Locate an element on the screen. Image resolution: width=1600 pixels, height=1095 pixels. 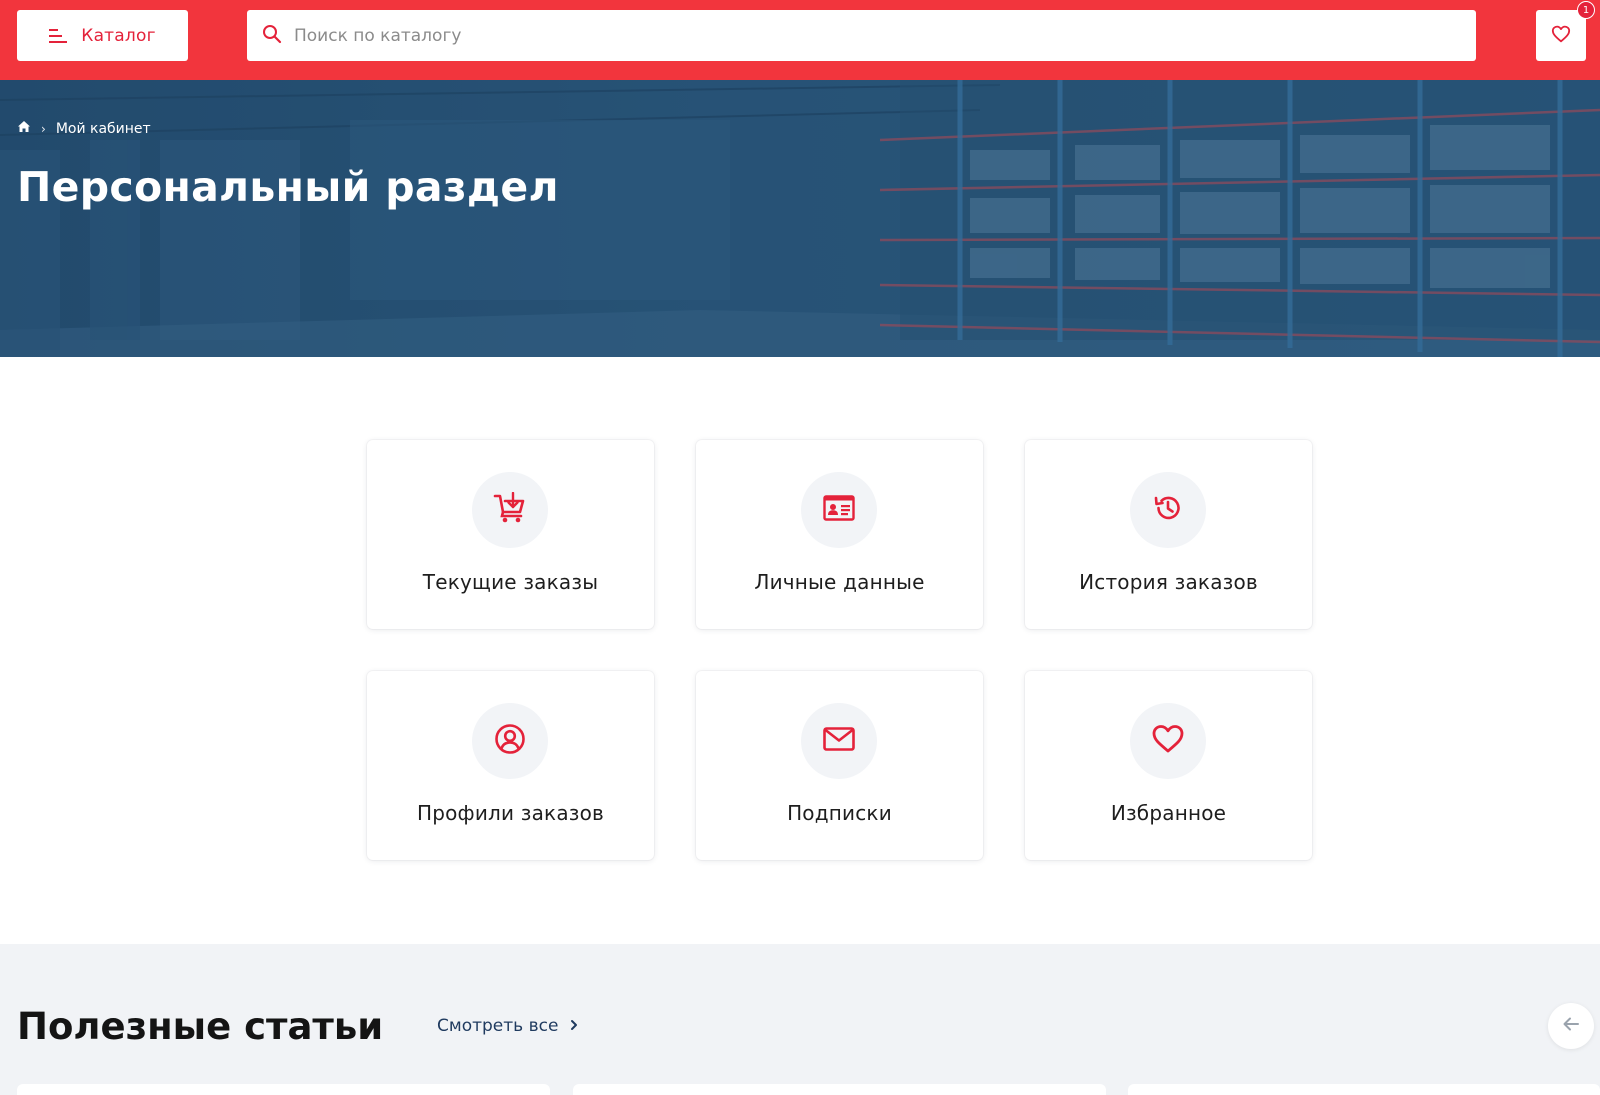
id-card-icon is located at coordinates (839, 510).